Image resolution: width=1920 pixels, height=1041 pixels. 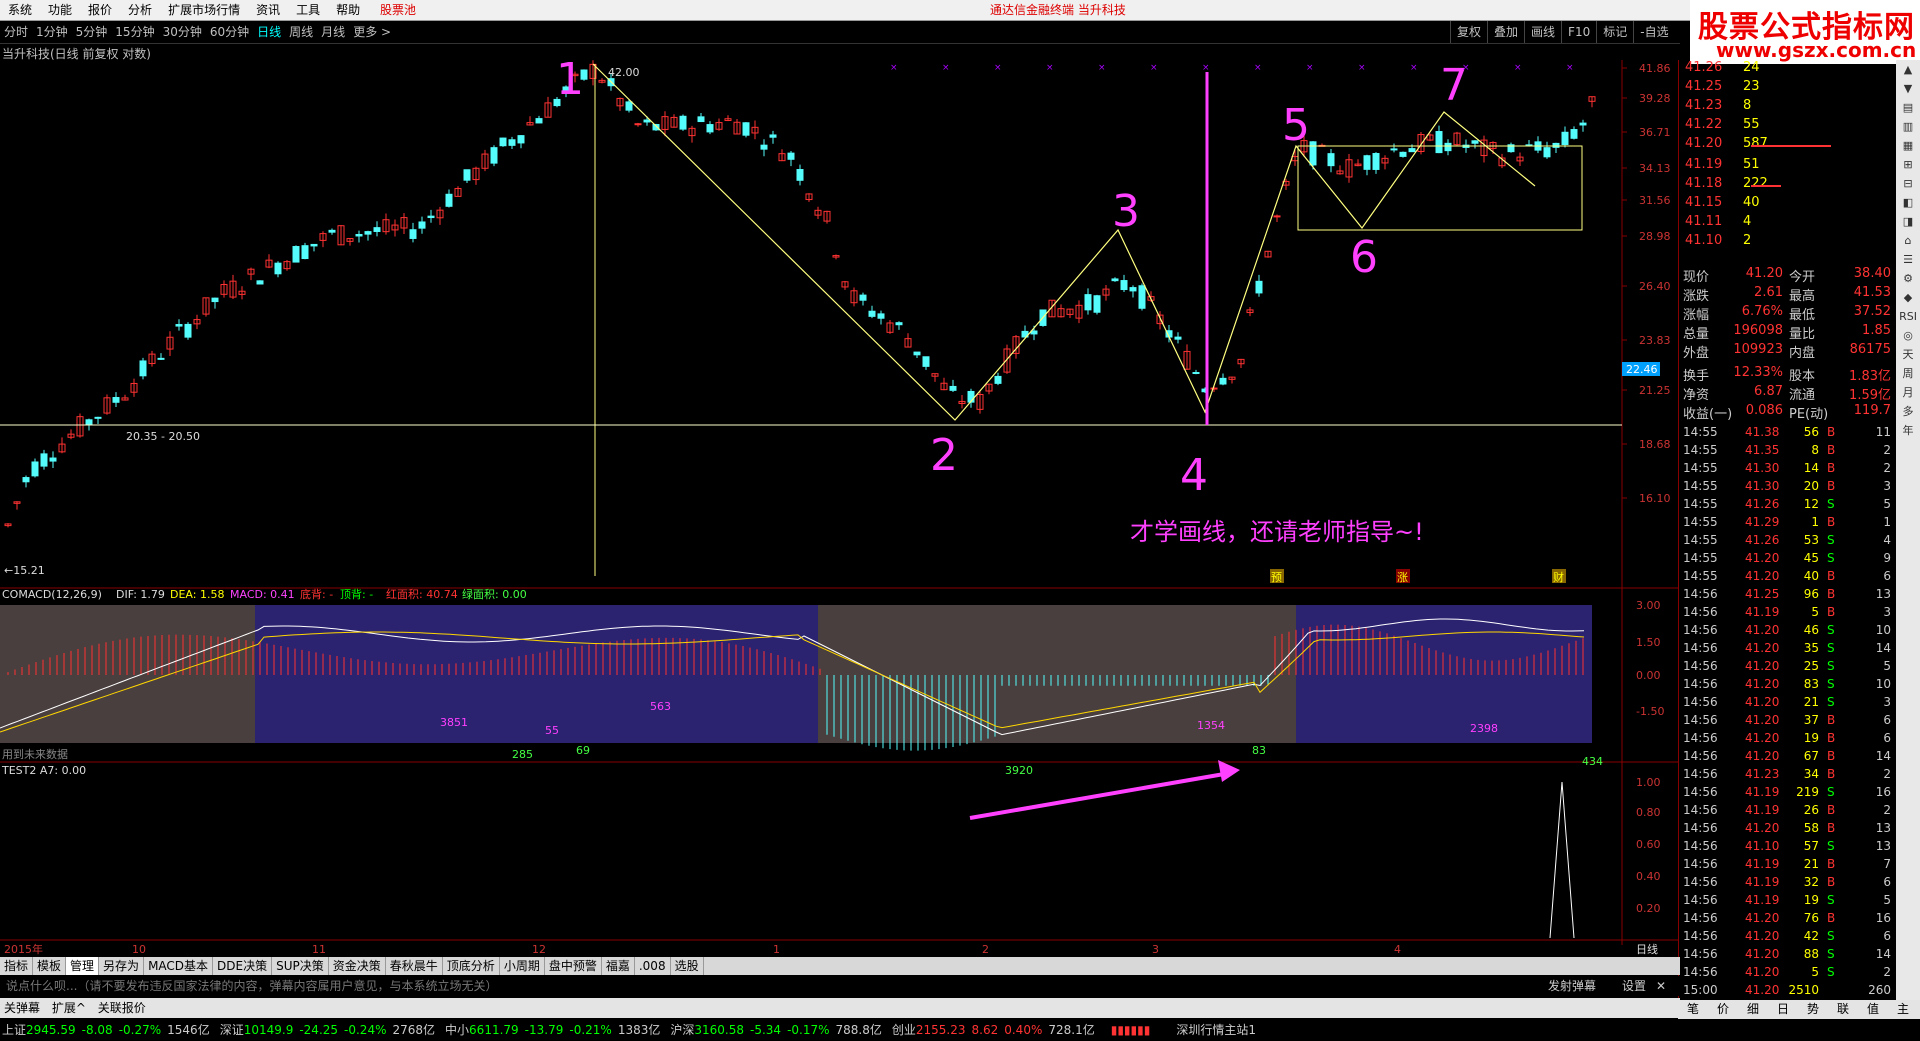 What do you see at coordinates (301, 32) in the screenshot?
I see `period-tab-7: 周线` at bounding box center [301, 32].